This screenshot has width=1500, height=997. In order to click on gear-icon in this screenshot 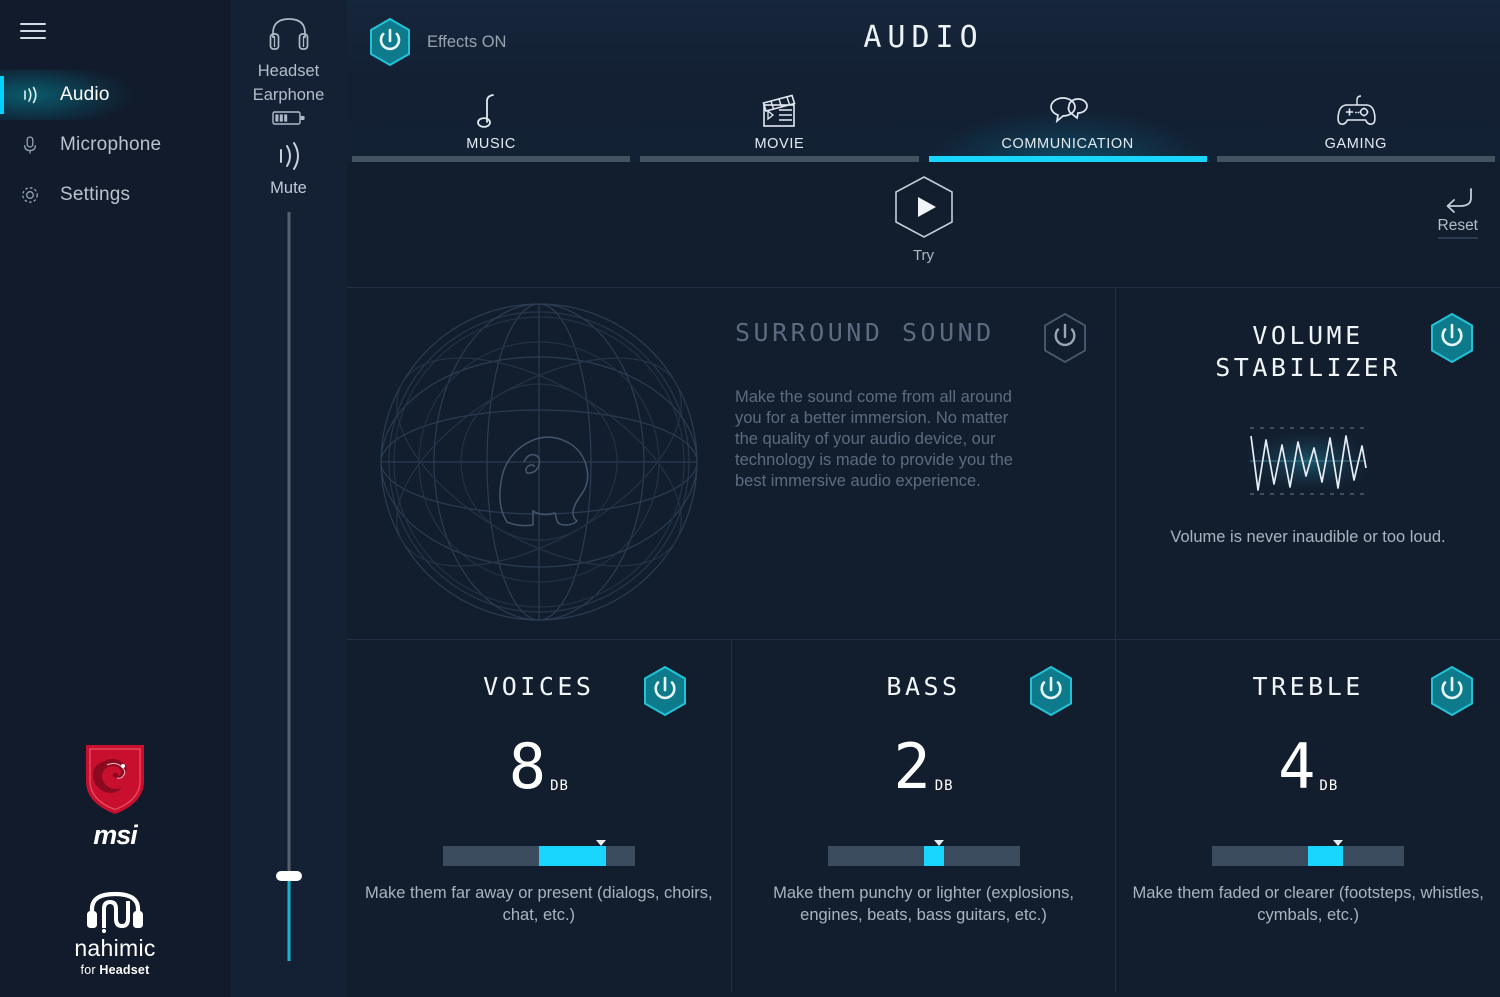, I will do `click(30, 195)`.